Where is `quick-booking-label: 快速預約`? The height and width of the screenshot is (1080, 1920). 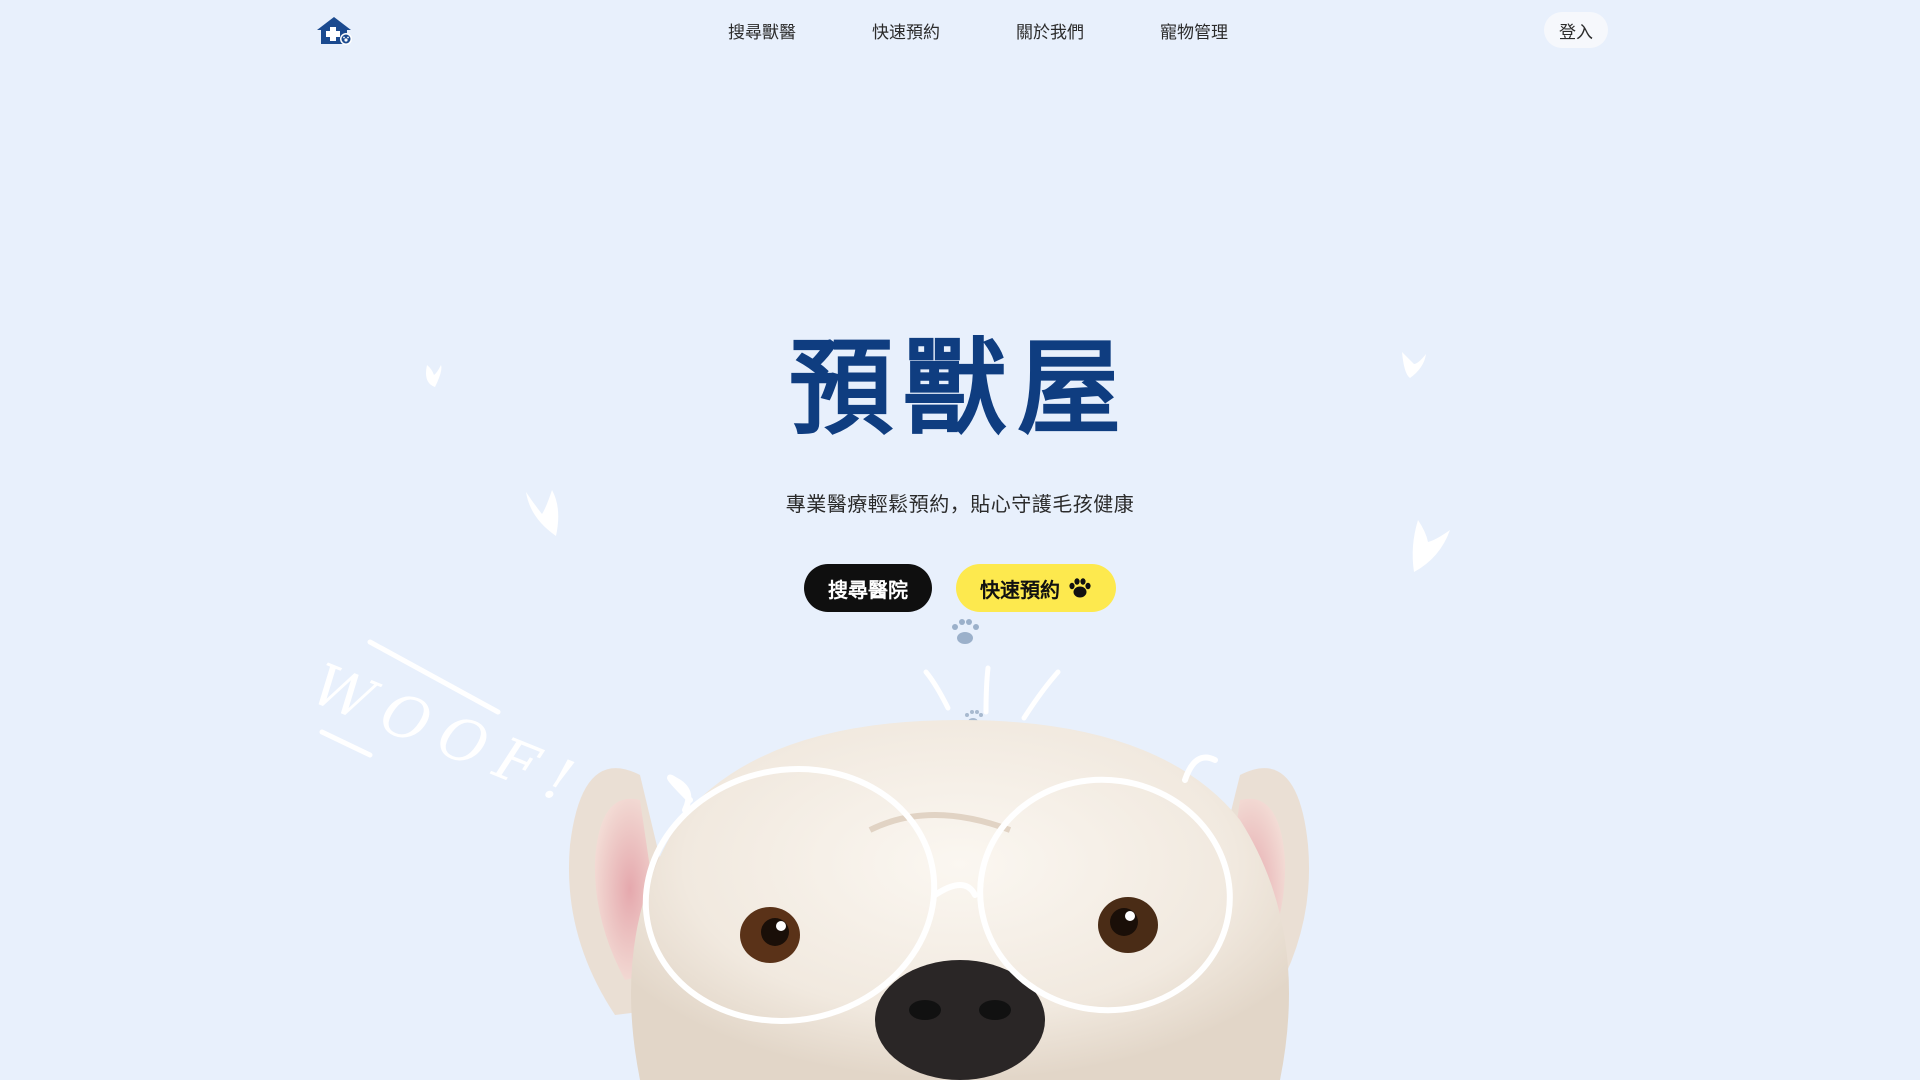
quick-booking-label: 快速預約 is located at coordinates (1020, 589).